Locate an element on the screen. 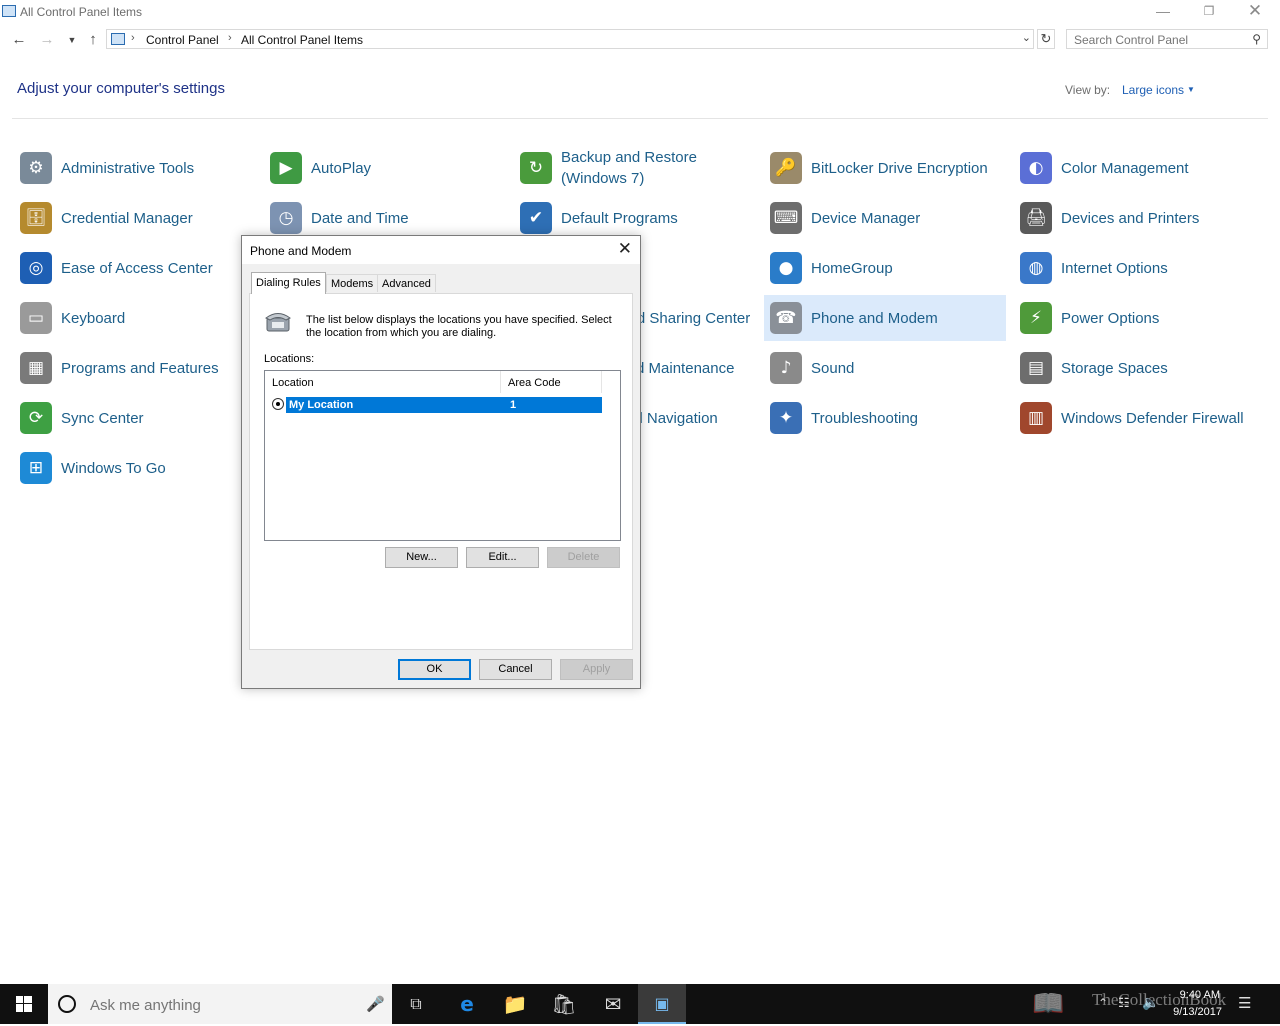  locations-list: Location Area Code My Location 1 is located at coordinates (442, 455).